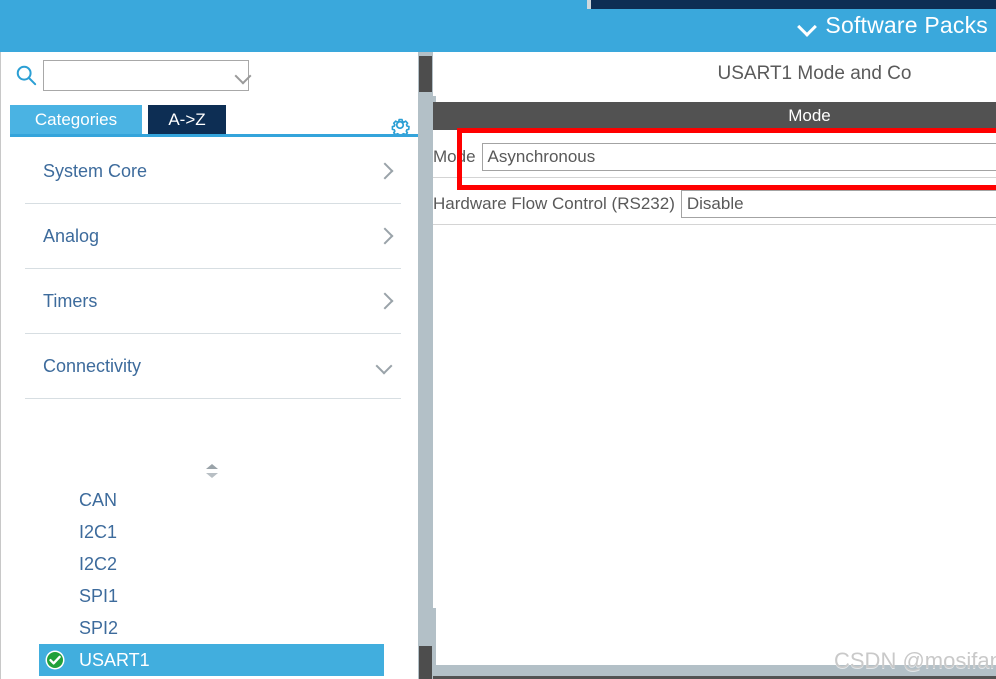 Image resolution: width=996 pixels, height=679 pixels. What do you see at coordinates (554, 203) in the screenshot?
I see `hardware-flow-control-label: Hardware Flow Control (RS232)` at bounding box center [554, 203].